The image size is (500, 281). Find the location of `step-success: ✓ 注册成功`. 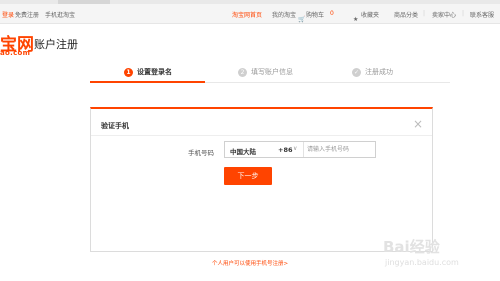

step-success: ✓ 注册成功 is located at coordinates (372, 72).